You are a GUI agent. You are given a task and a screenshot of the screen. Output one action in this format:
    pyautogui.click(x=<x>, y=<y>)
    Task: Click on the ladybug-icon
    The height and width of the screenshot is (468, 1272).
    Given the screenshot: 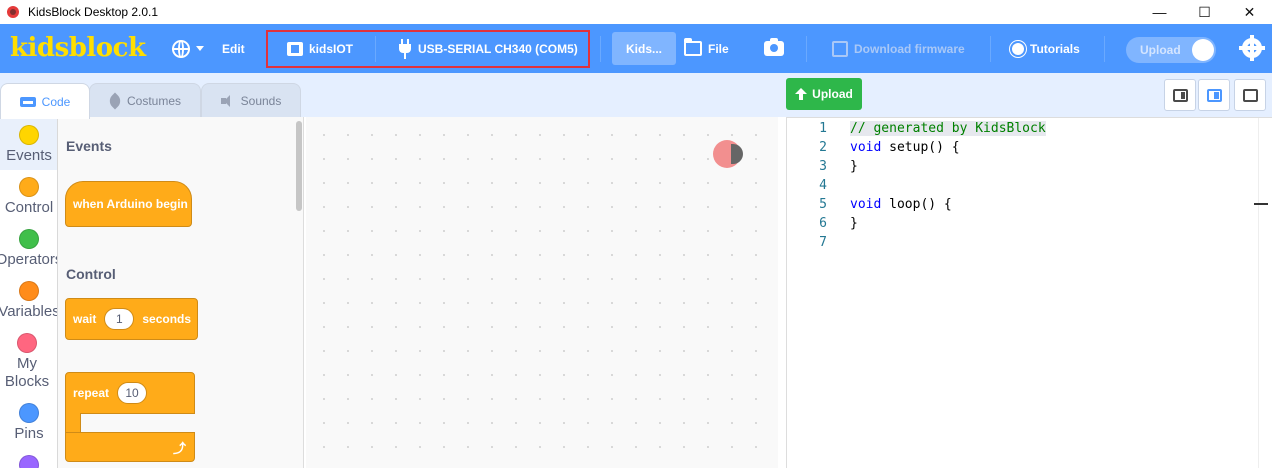 What is the action you would take?
    pyautogui.click(x=13, y=12)
    